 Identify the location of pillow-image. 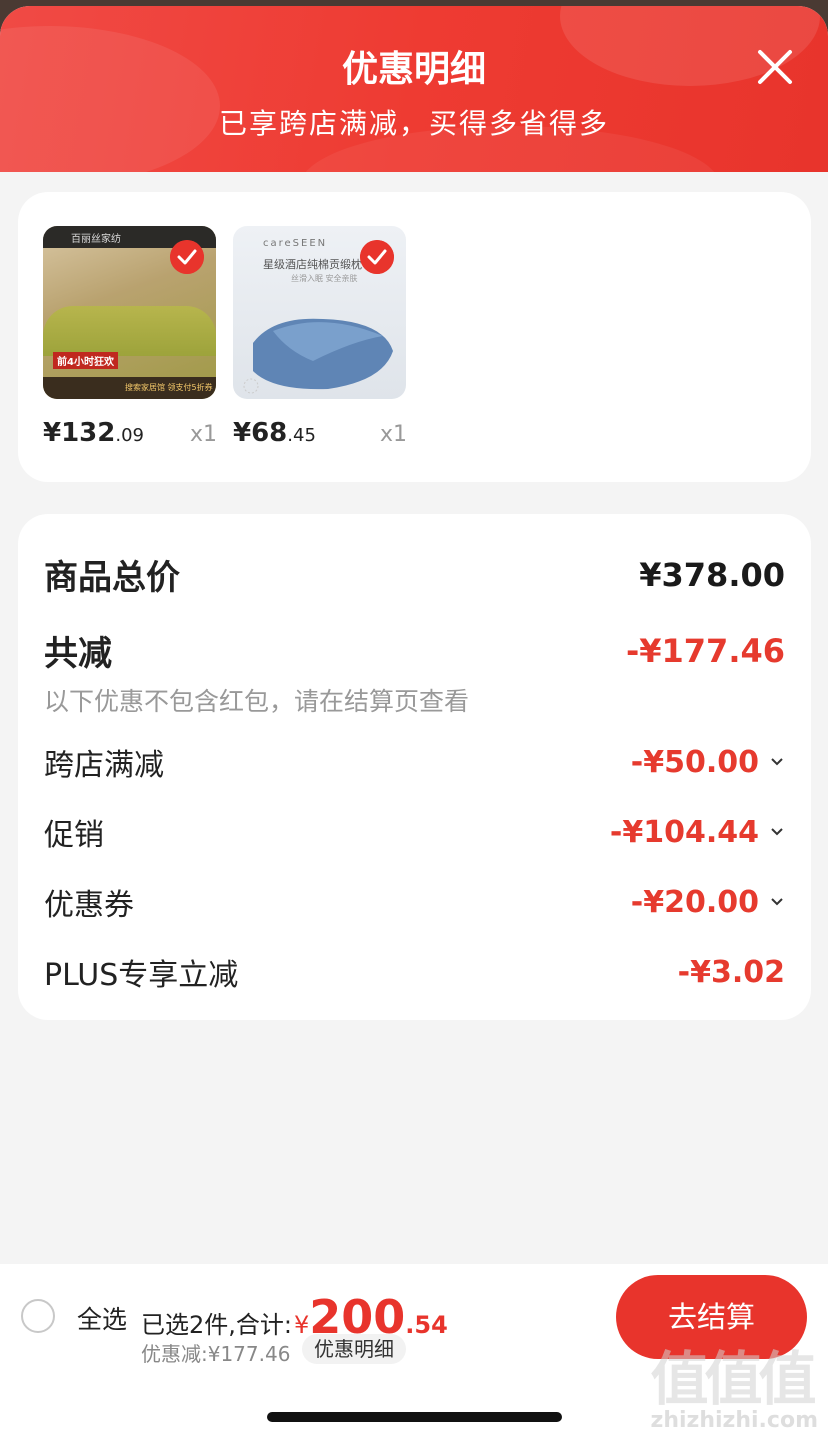
(318, 356).